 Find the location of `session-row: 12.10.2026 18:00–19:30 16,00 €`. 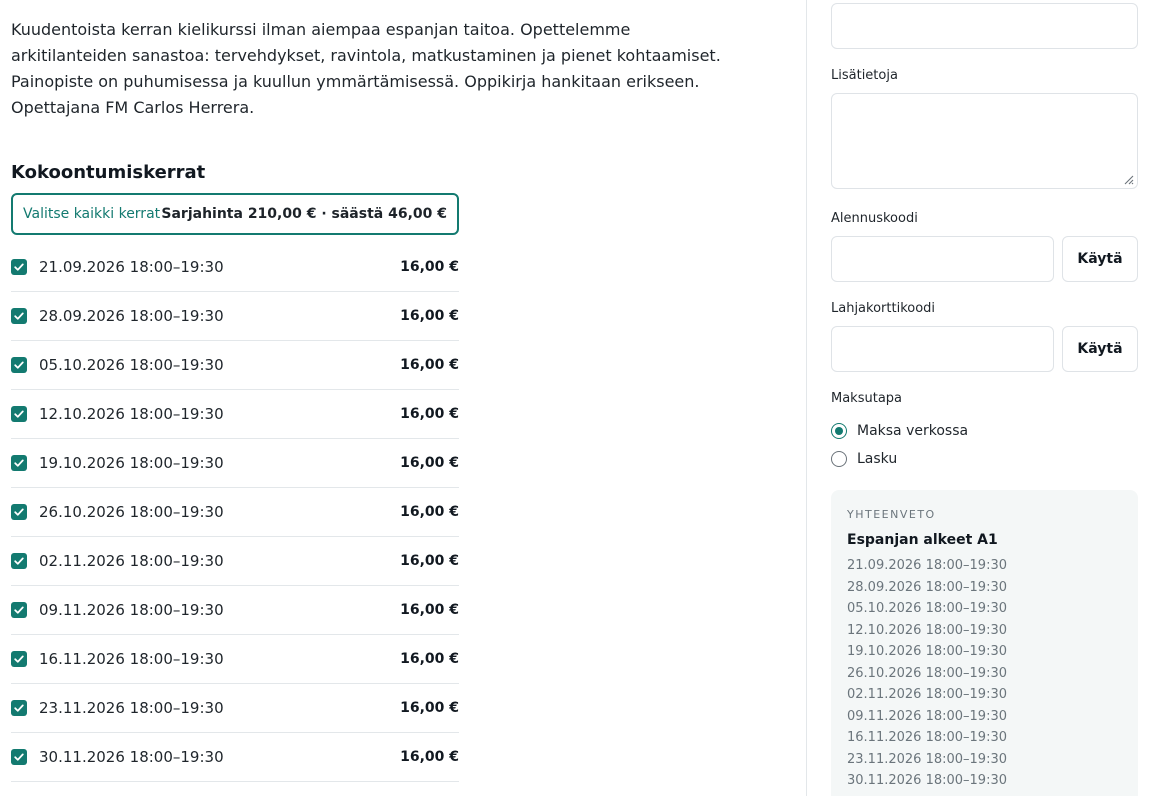

session-row: 12.10.2026 18:00–19:30 16,00 € is located at coordinates (235, 414).